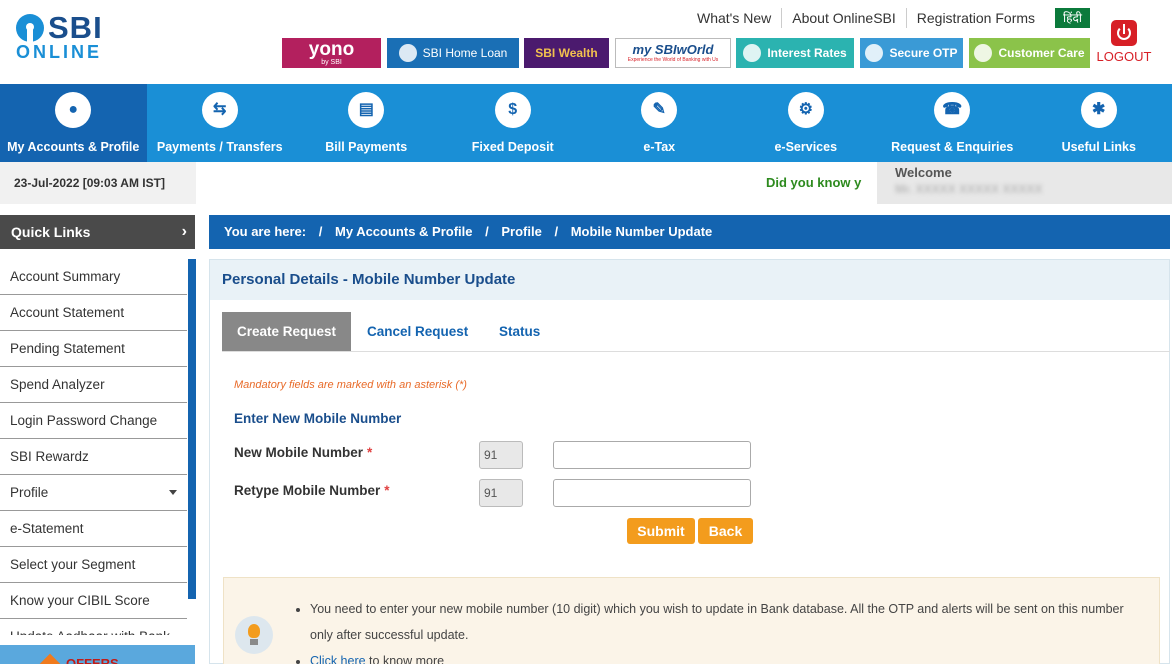 This screenshot has width=1172, height=664. I want to click on customer-care-text: Customer Care, so click(1041, 53).